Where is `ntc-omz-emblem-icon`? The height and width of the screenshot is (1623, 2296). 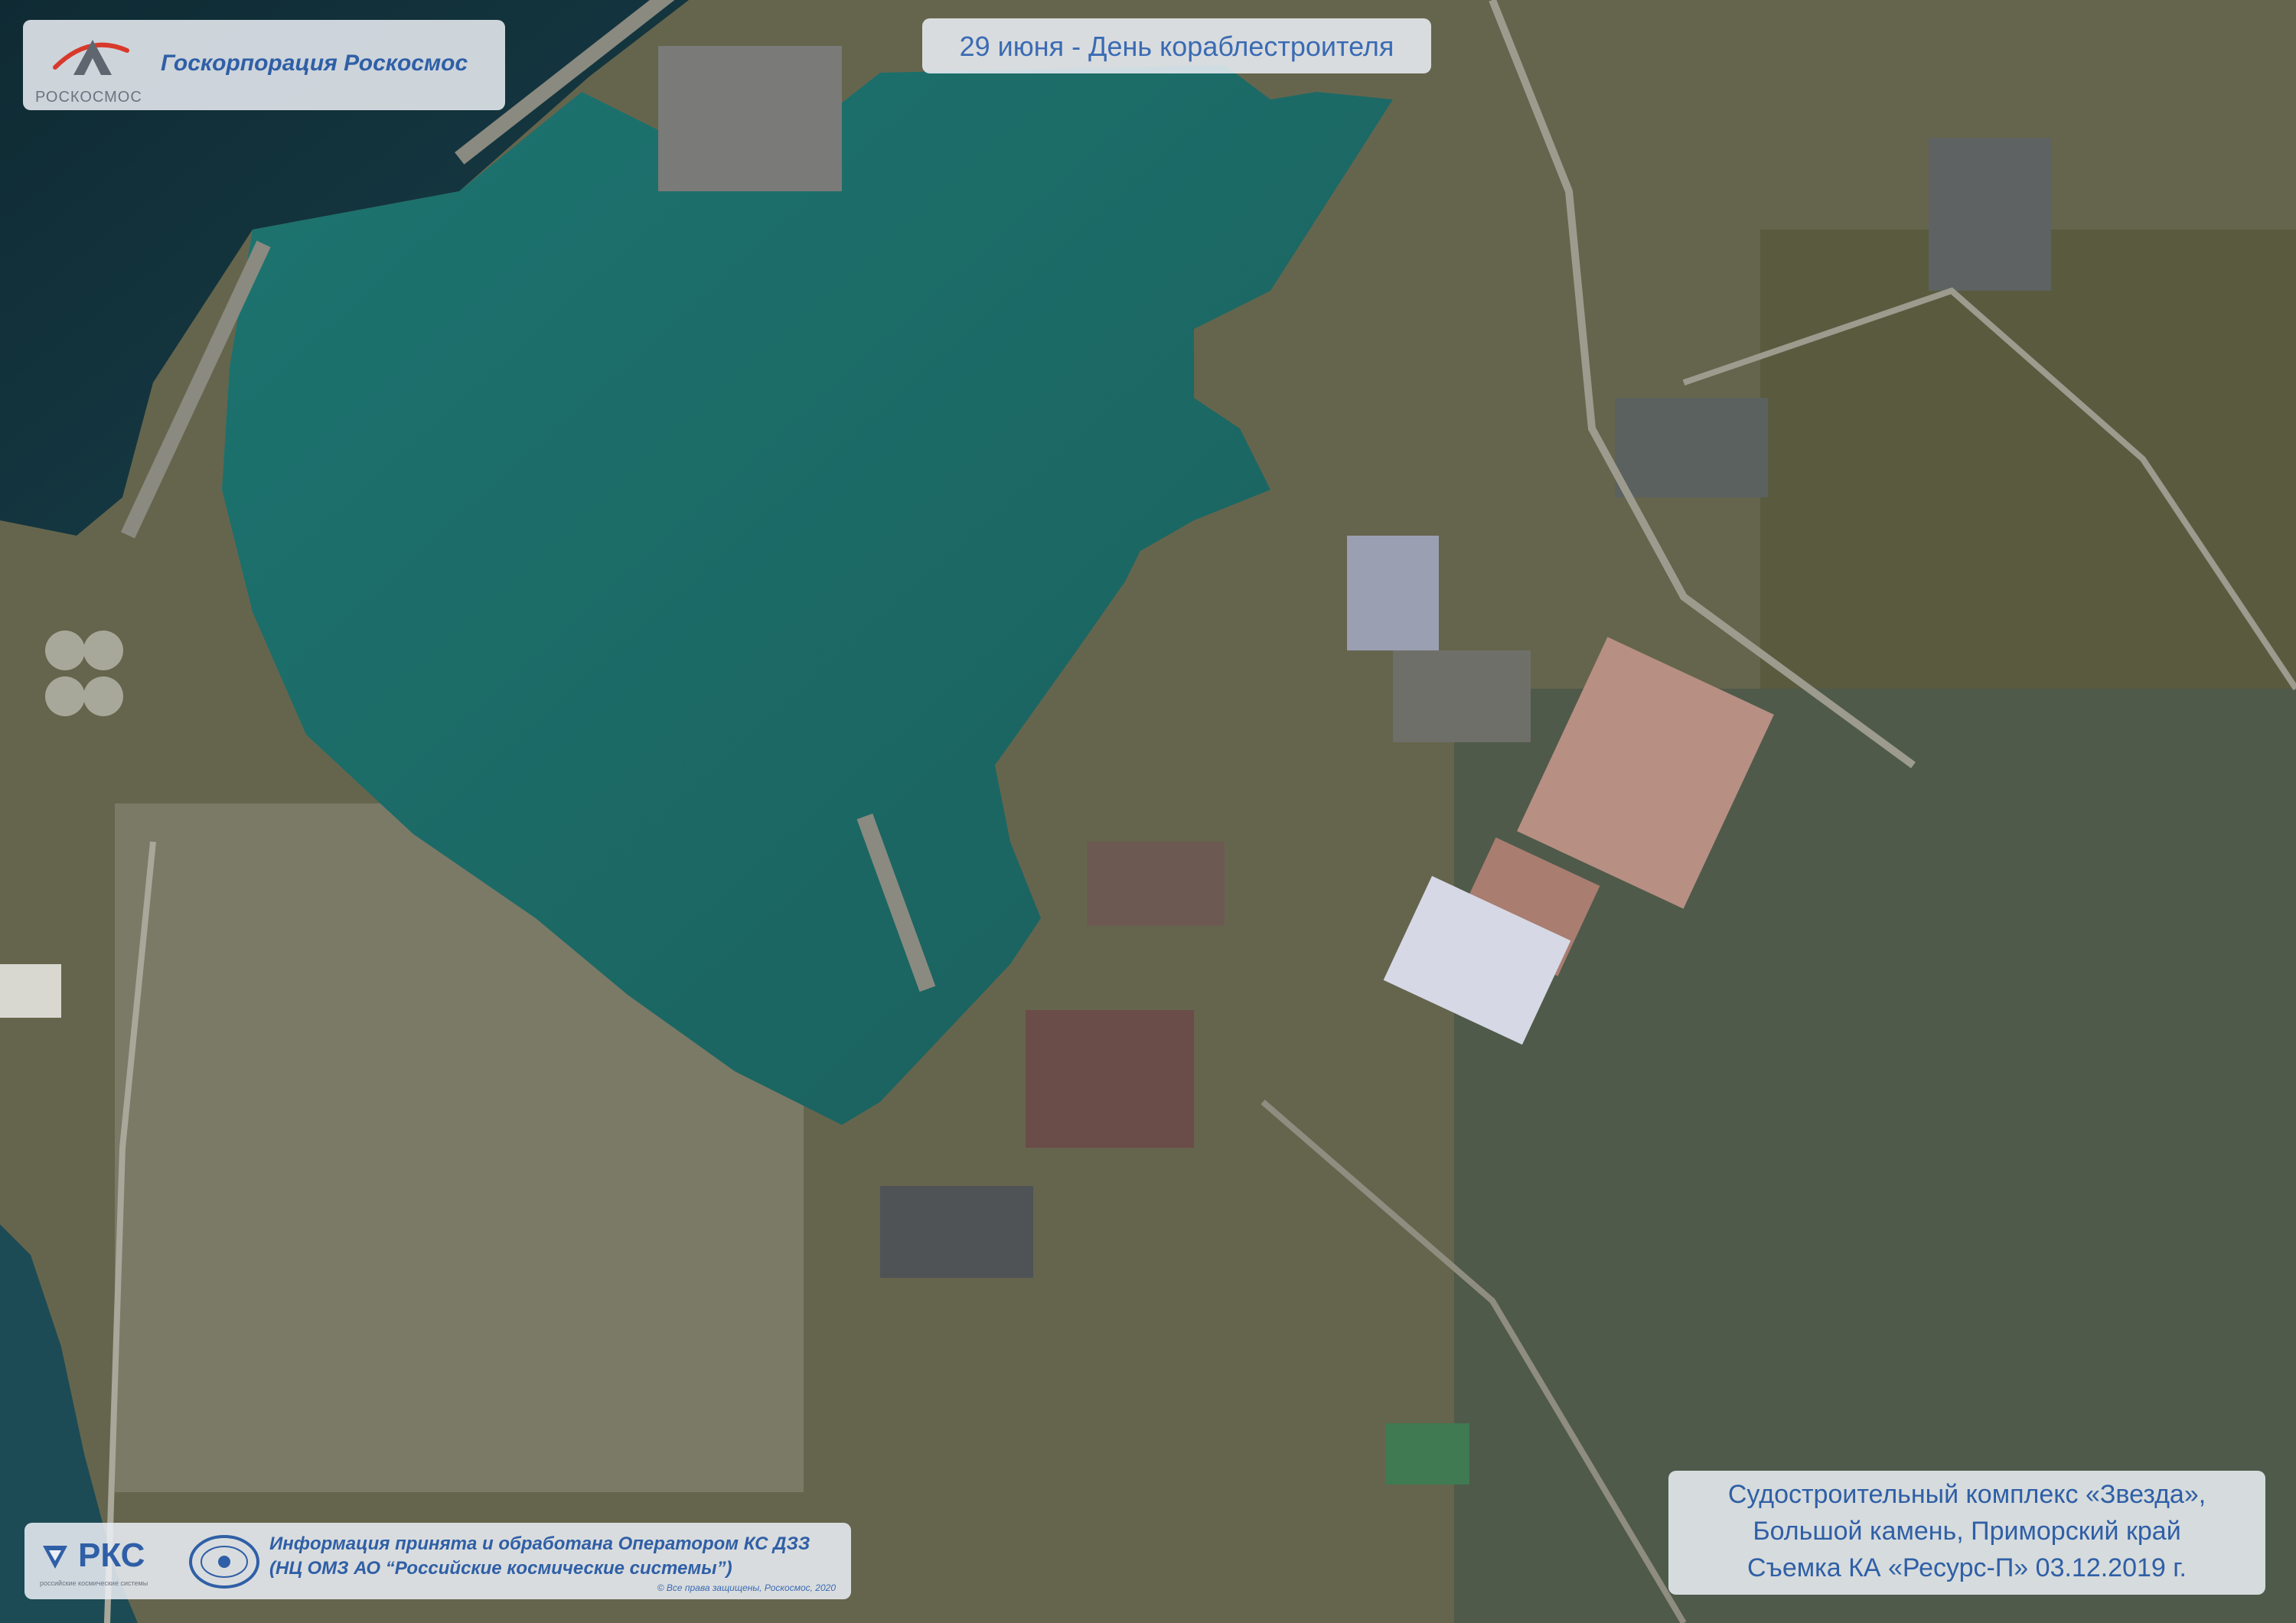 ntc-omz-emblem-icon is located at coordinates (224, 1562).